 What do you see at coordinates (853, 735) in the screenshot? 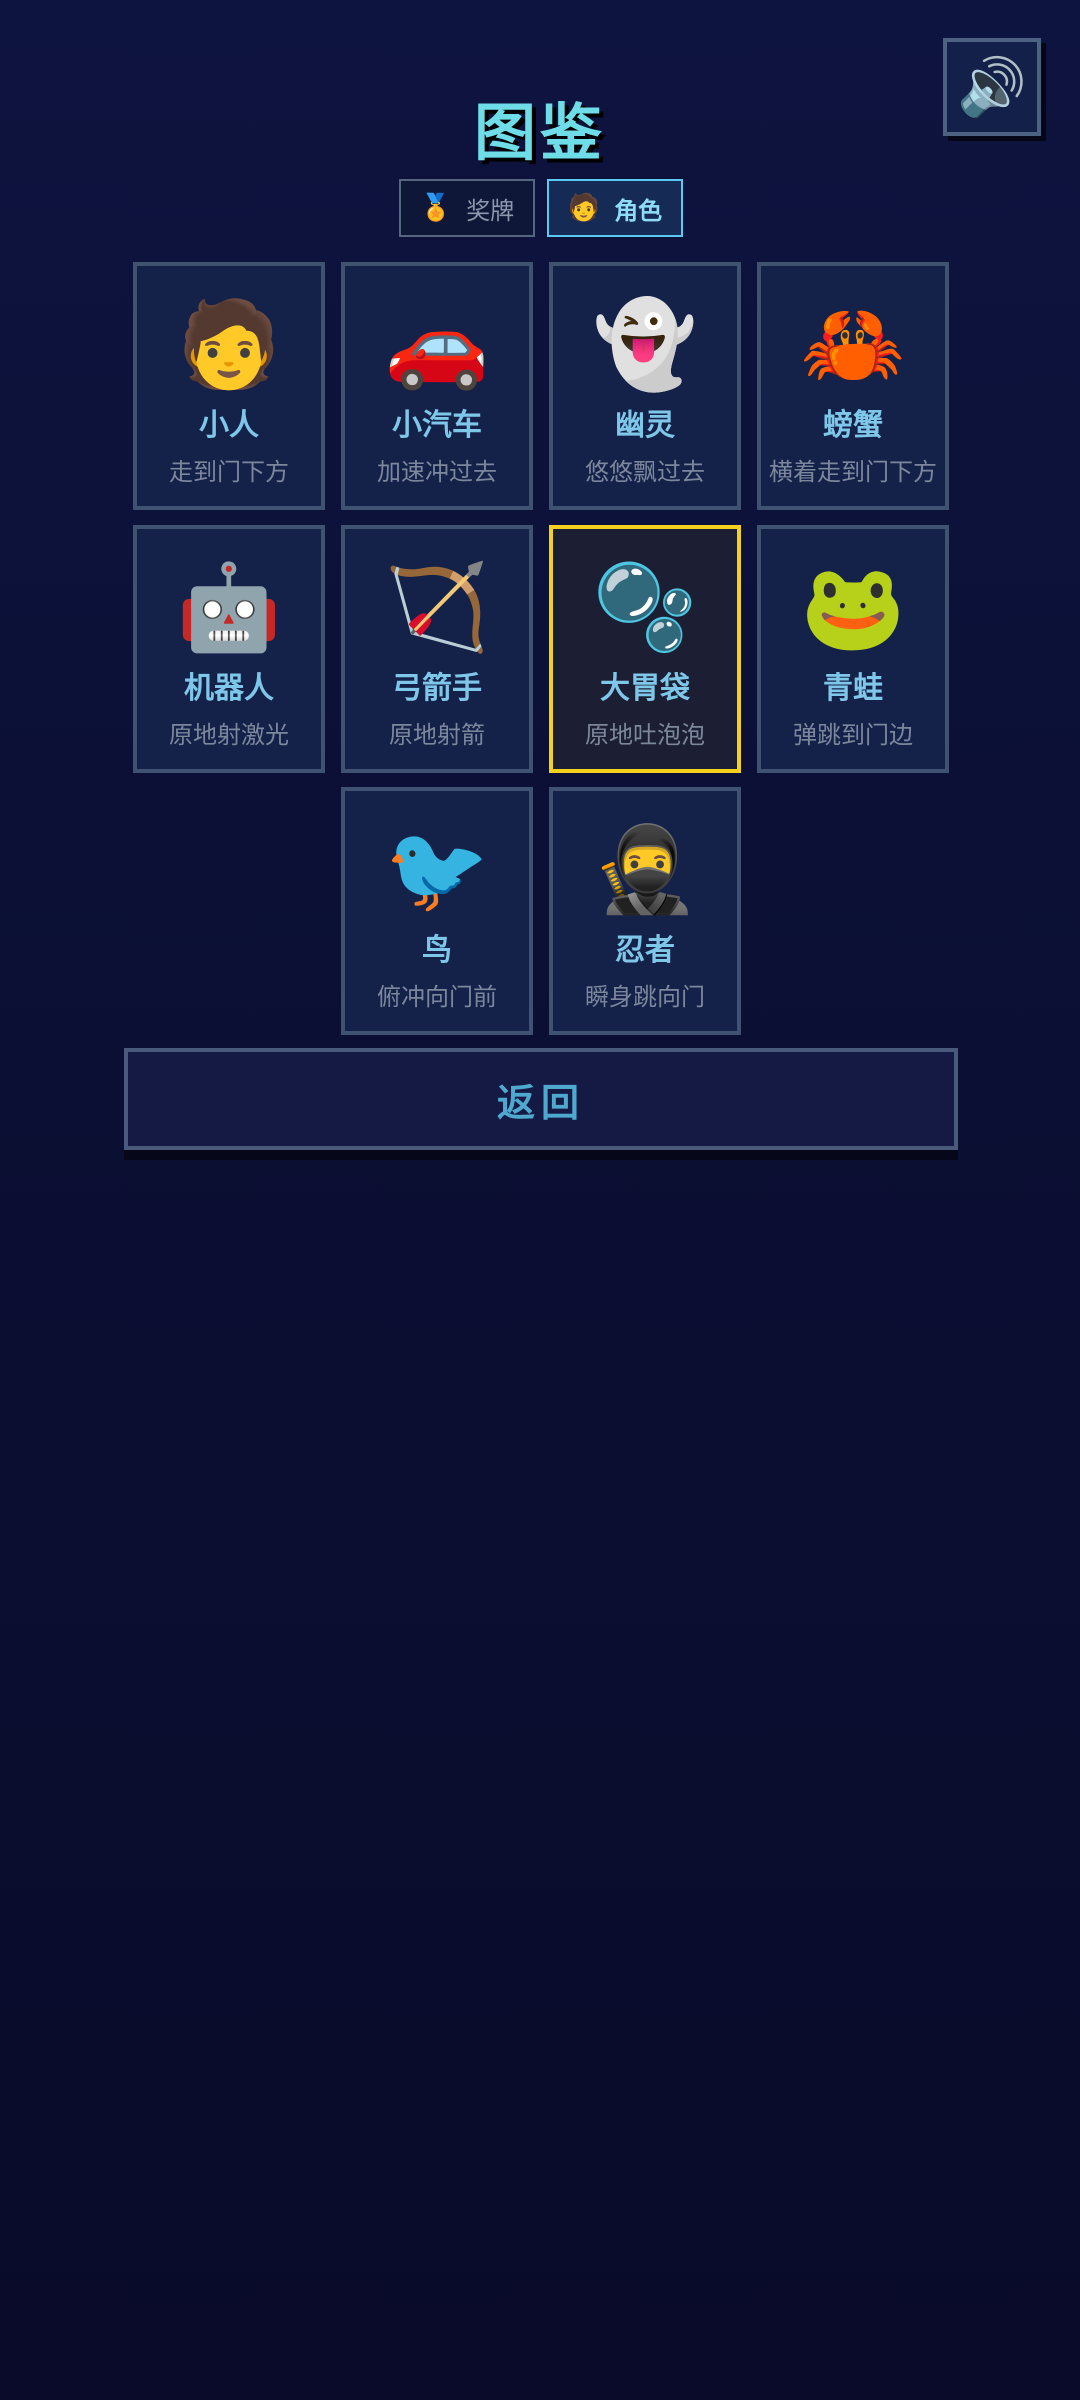
I see `character-desc: 弹跳到门边` at bounding box center [853, 735].